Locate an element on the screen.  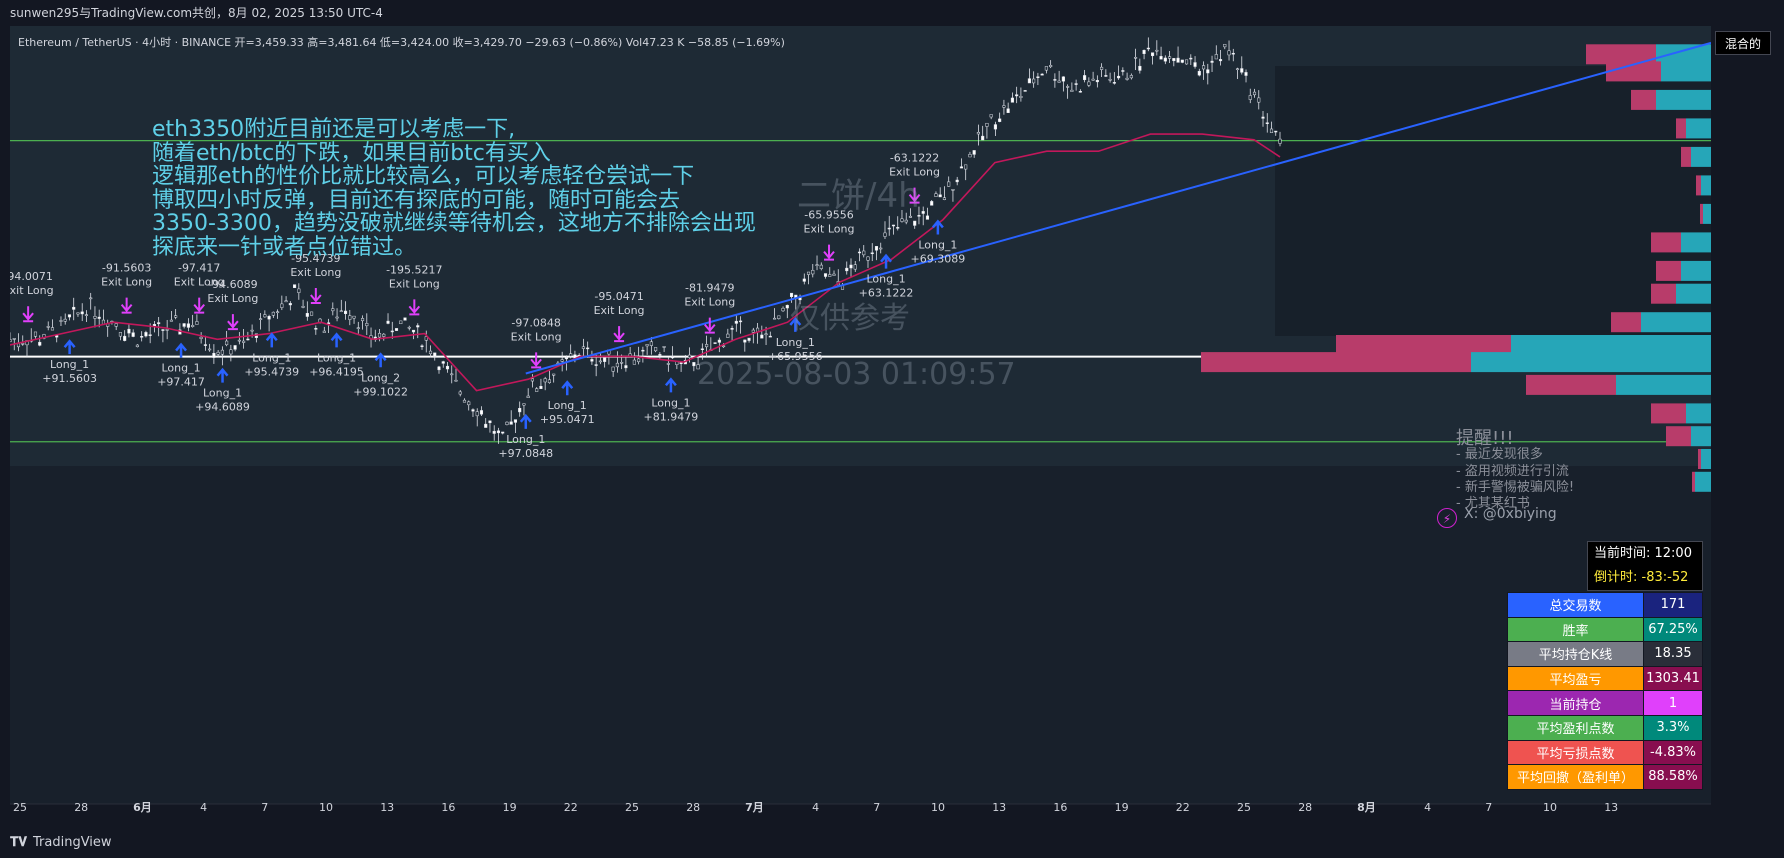
lightning-icon: ⚡ is located at coordinates (1447, 518).